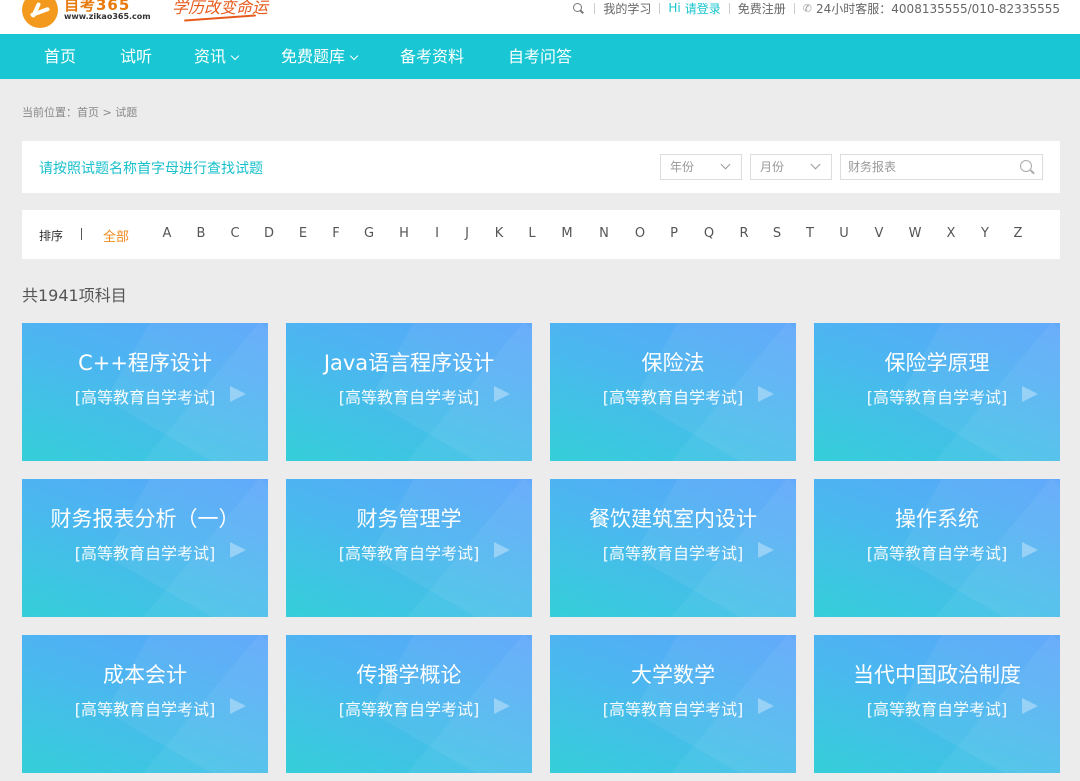 The width and height of the screenshot is (1080, 781). Describe the element at coordinates (985, 233) in the screenshot. I see `letter-y: Y` at that location.